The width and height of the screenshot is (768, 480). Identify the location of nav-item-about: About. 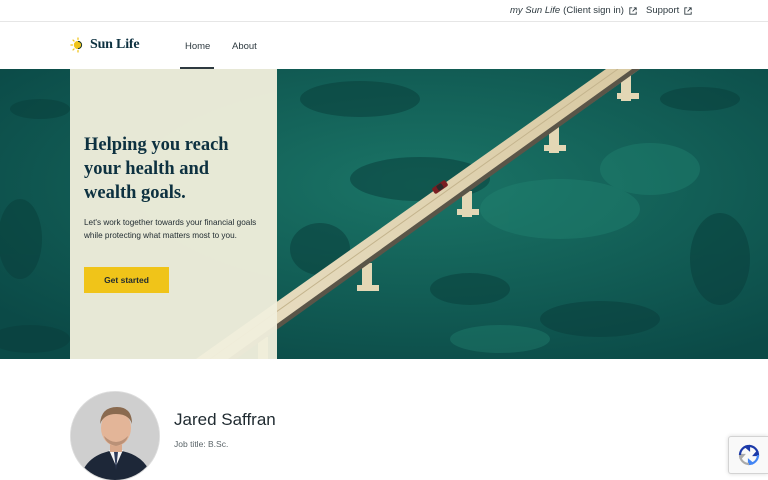
(244, 46).